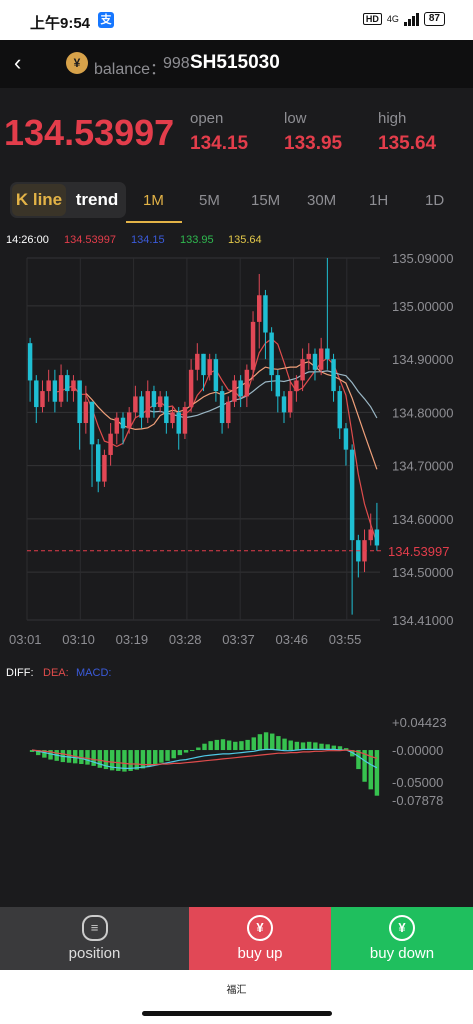 The height and width of the screenshot is (1024, 473). What do you see at coordinates (197, 240) in the screenshot?
I see `info-low: 133.95` at bounding box center [197, 240].